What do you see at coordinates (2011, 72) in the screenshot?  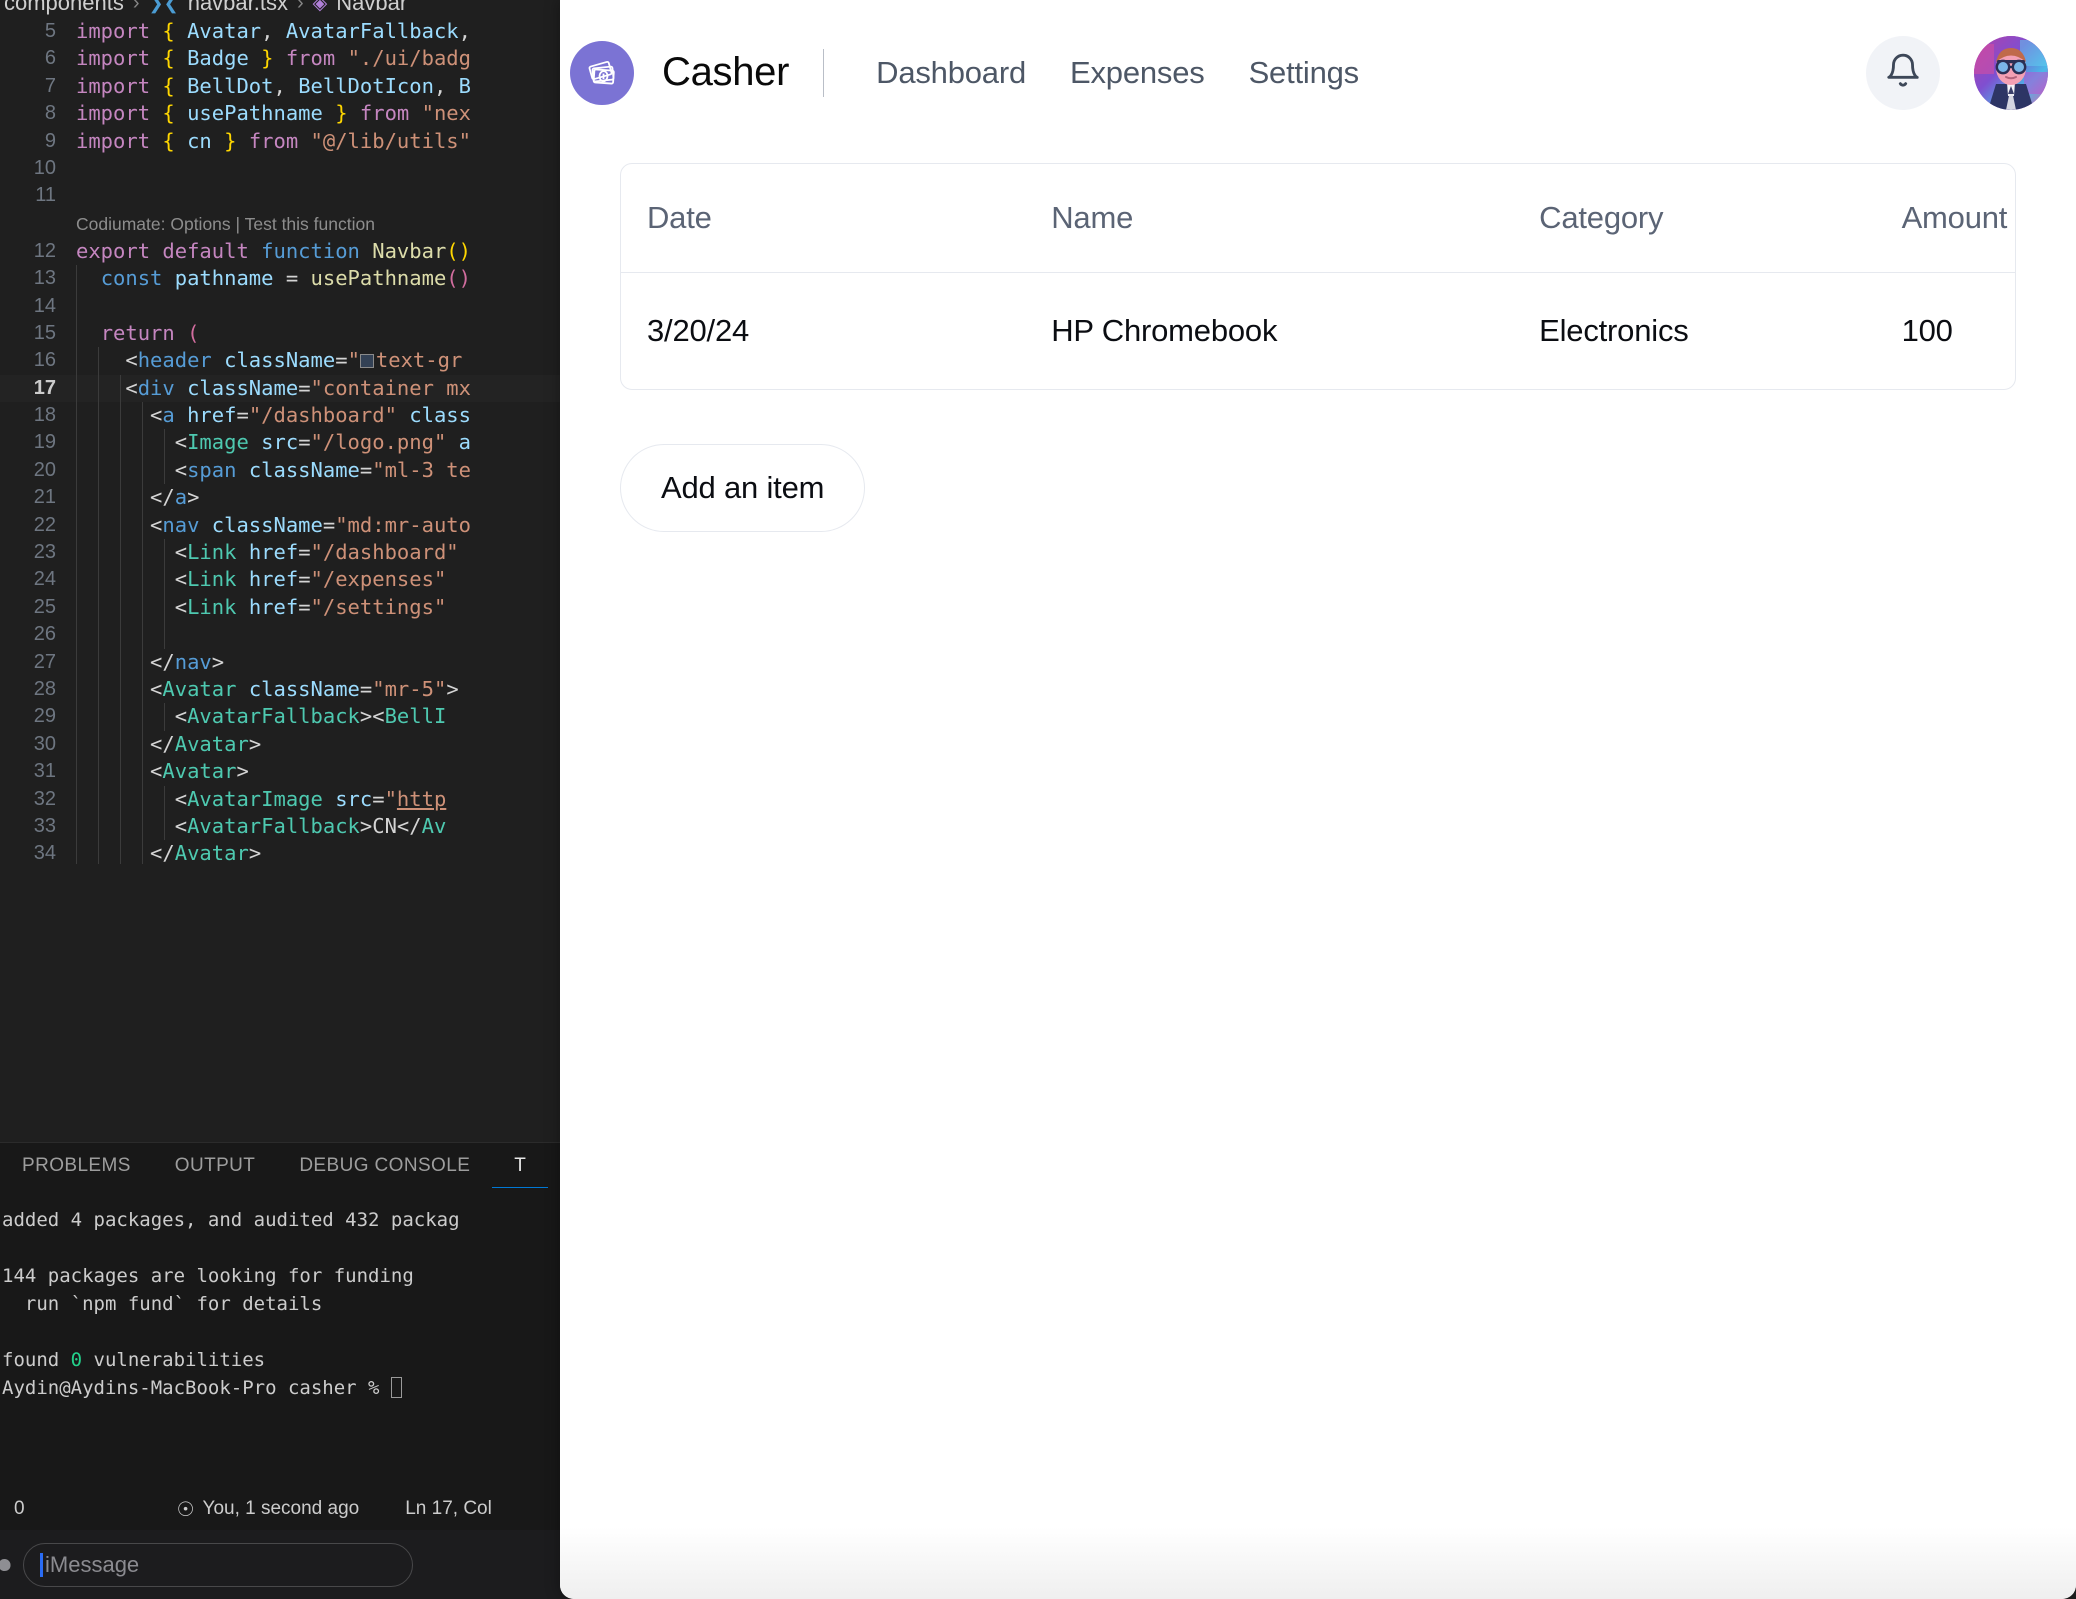 I see `user-avatar` at bounding box center [2011, 72].